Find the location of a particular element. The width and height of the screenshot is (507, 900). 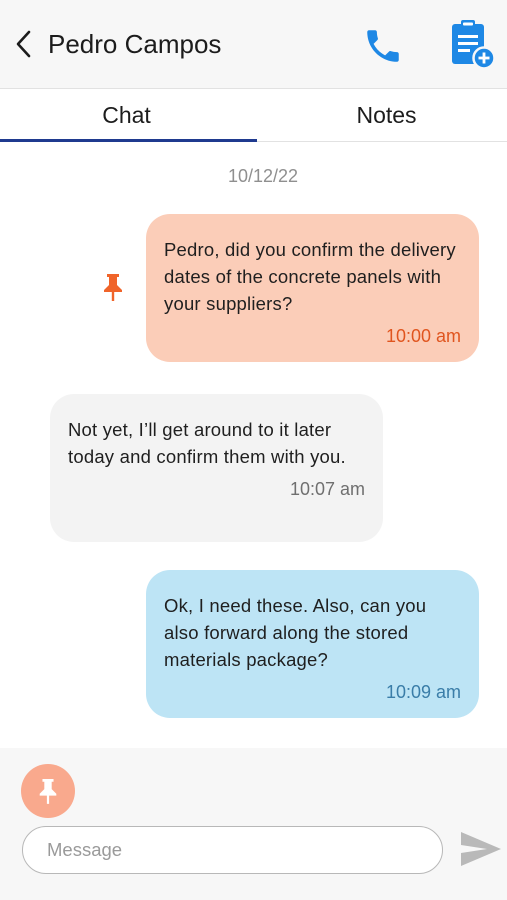

send-icon is located at coordinates (481, 849).